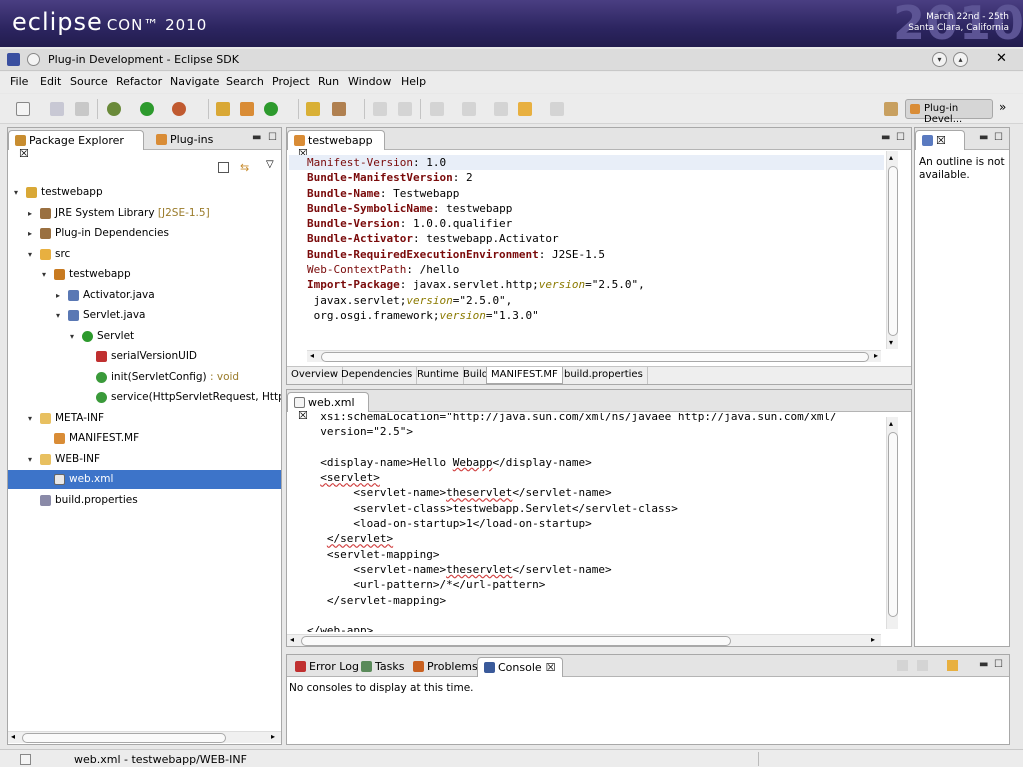 The image size is (1023, 767). I want to click on display-console-icon, so click(922, 665).